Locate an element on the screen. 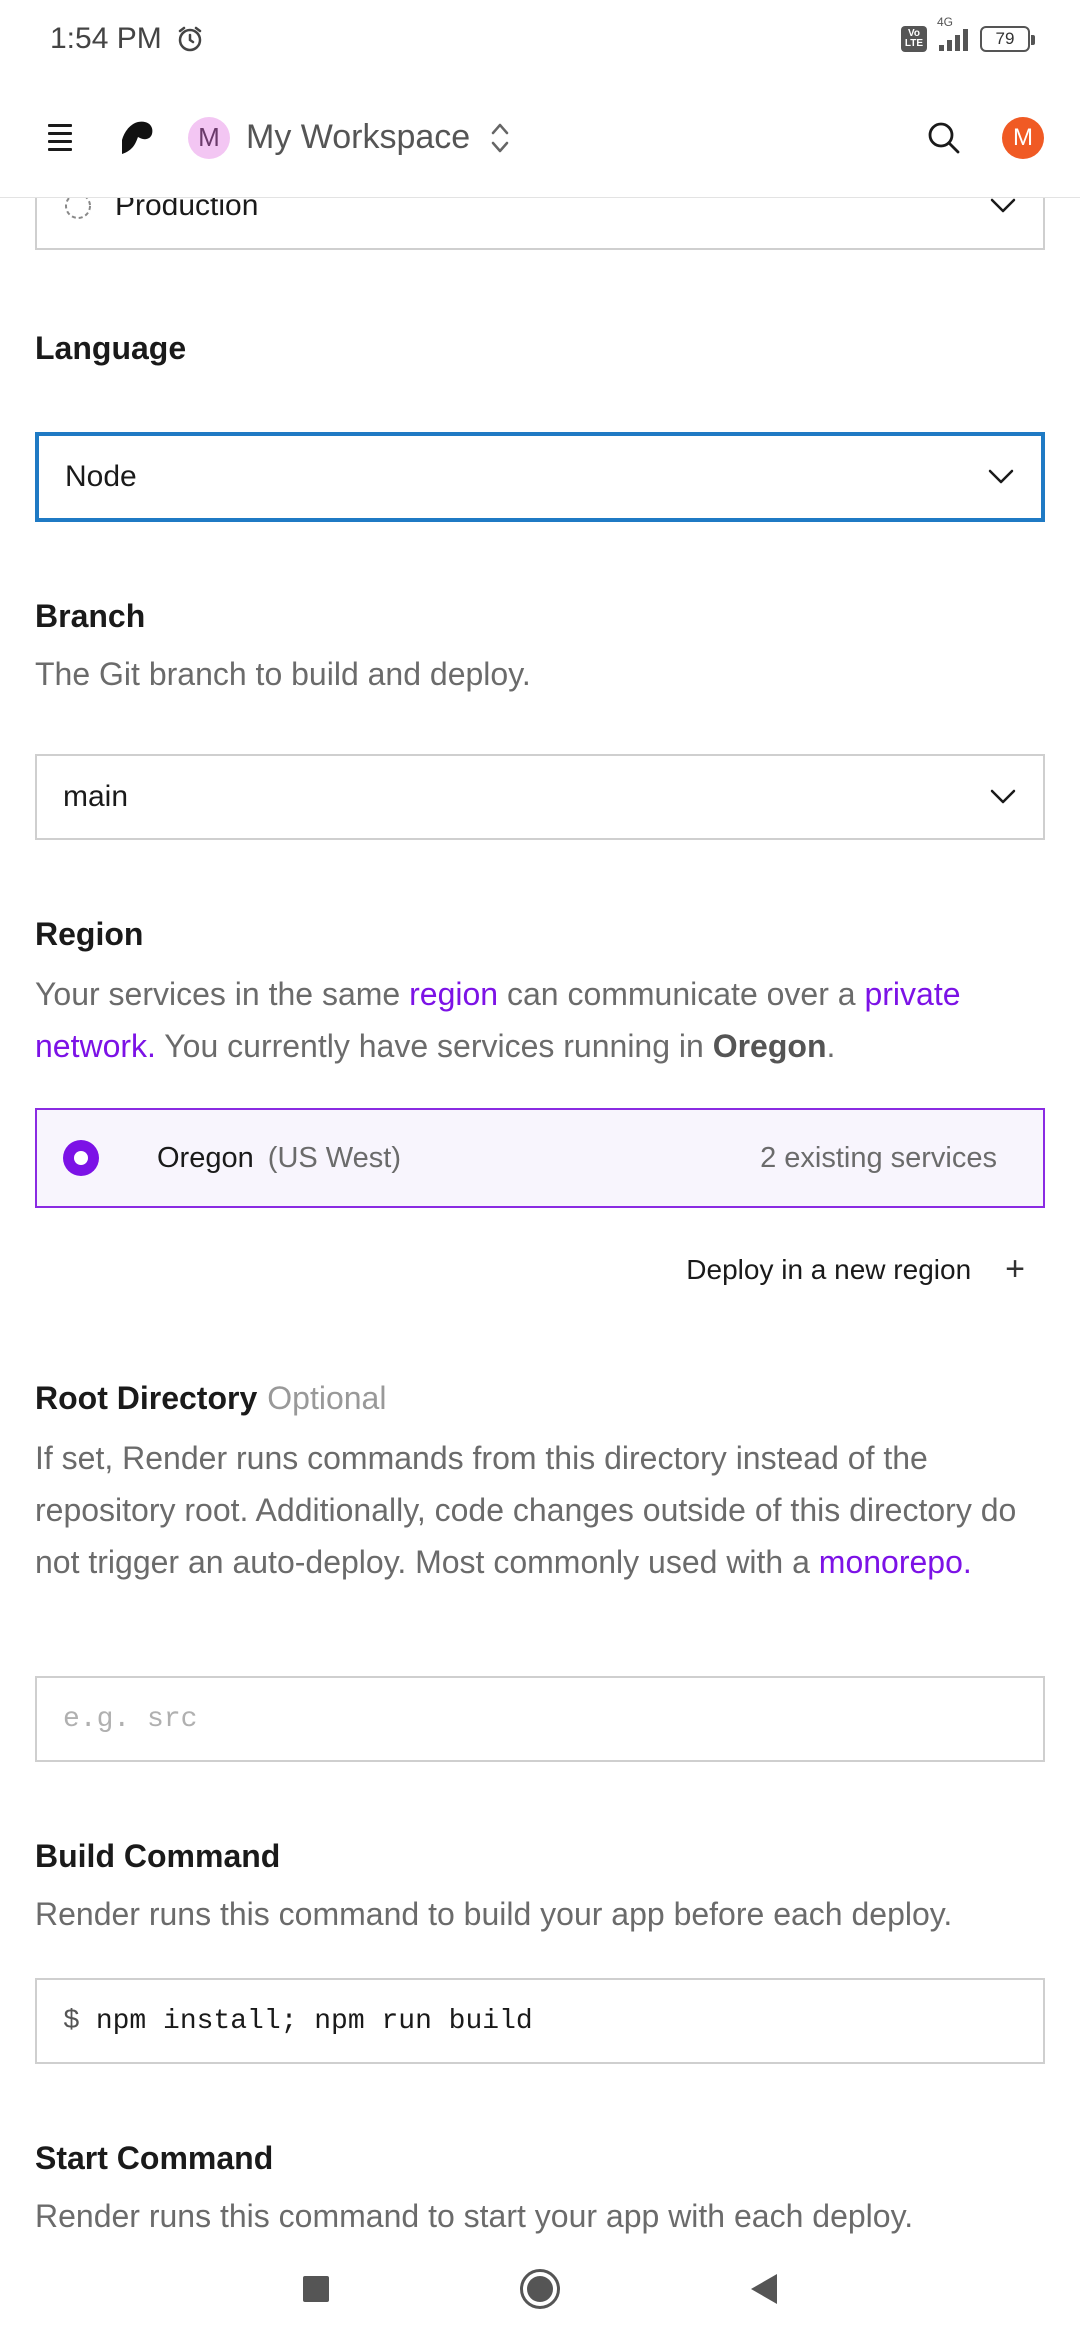  region-option-label: Oregon (US West) is located at coordinates (279, 1158).